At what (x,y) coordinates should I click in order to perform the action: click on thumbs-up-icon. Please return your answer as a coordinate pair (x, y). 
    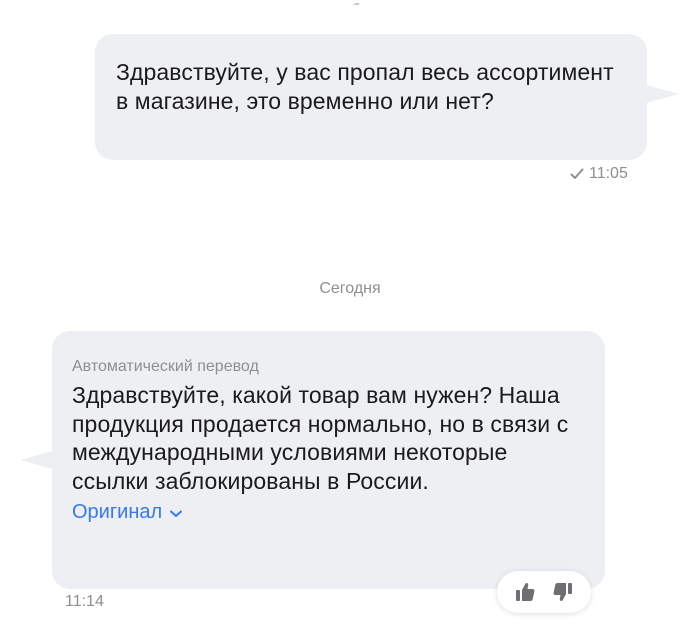
    Looking at the image, I should click on (525, 592).